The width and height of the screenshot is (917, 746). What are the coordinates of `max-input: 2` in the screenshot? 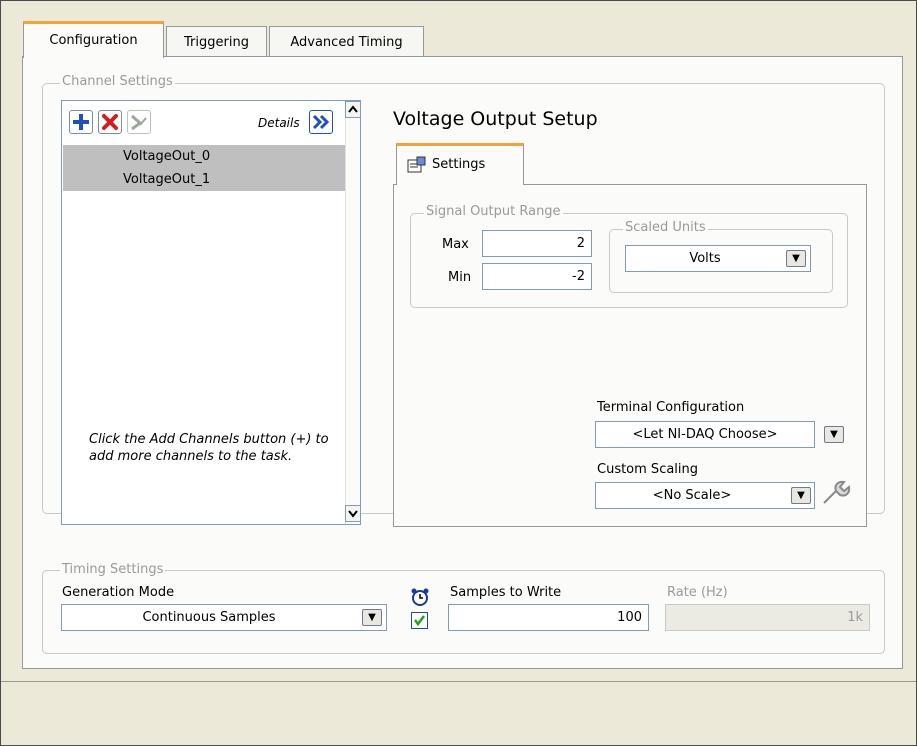 It's located at (537, 243).